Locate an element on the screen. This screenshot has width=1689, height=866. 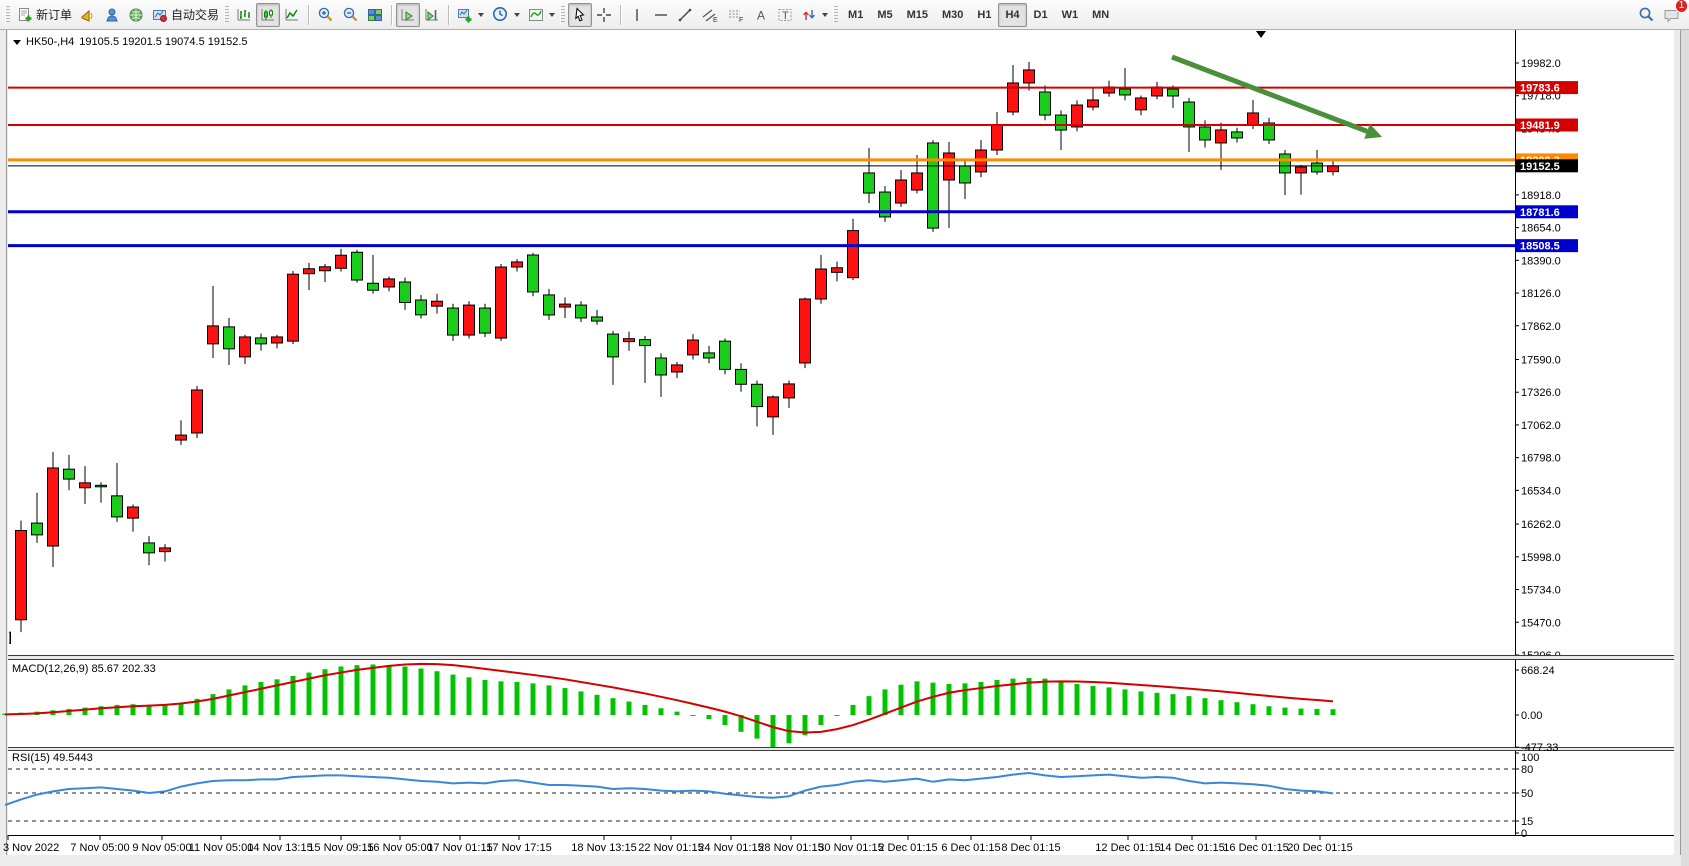
macd-indicator-label: MACD(12,26,9) 85.67 202.33 is located at coordinates (84, 669).